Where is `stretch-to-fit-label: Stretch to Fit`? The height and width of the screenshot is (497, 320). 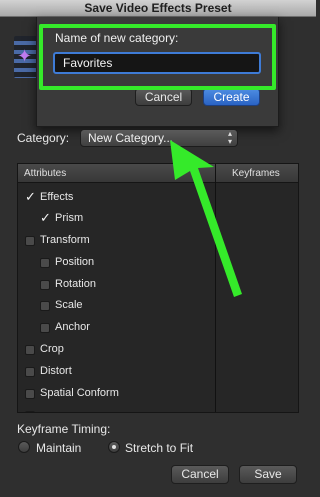 stretch-to-fit-label: Stretch to Fit is located at coordinates (159, 448).